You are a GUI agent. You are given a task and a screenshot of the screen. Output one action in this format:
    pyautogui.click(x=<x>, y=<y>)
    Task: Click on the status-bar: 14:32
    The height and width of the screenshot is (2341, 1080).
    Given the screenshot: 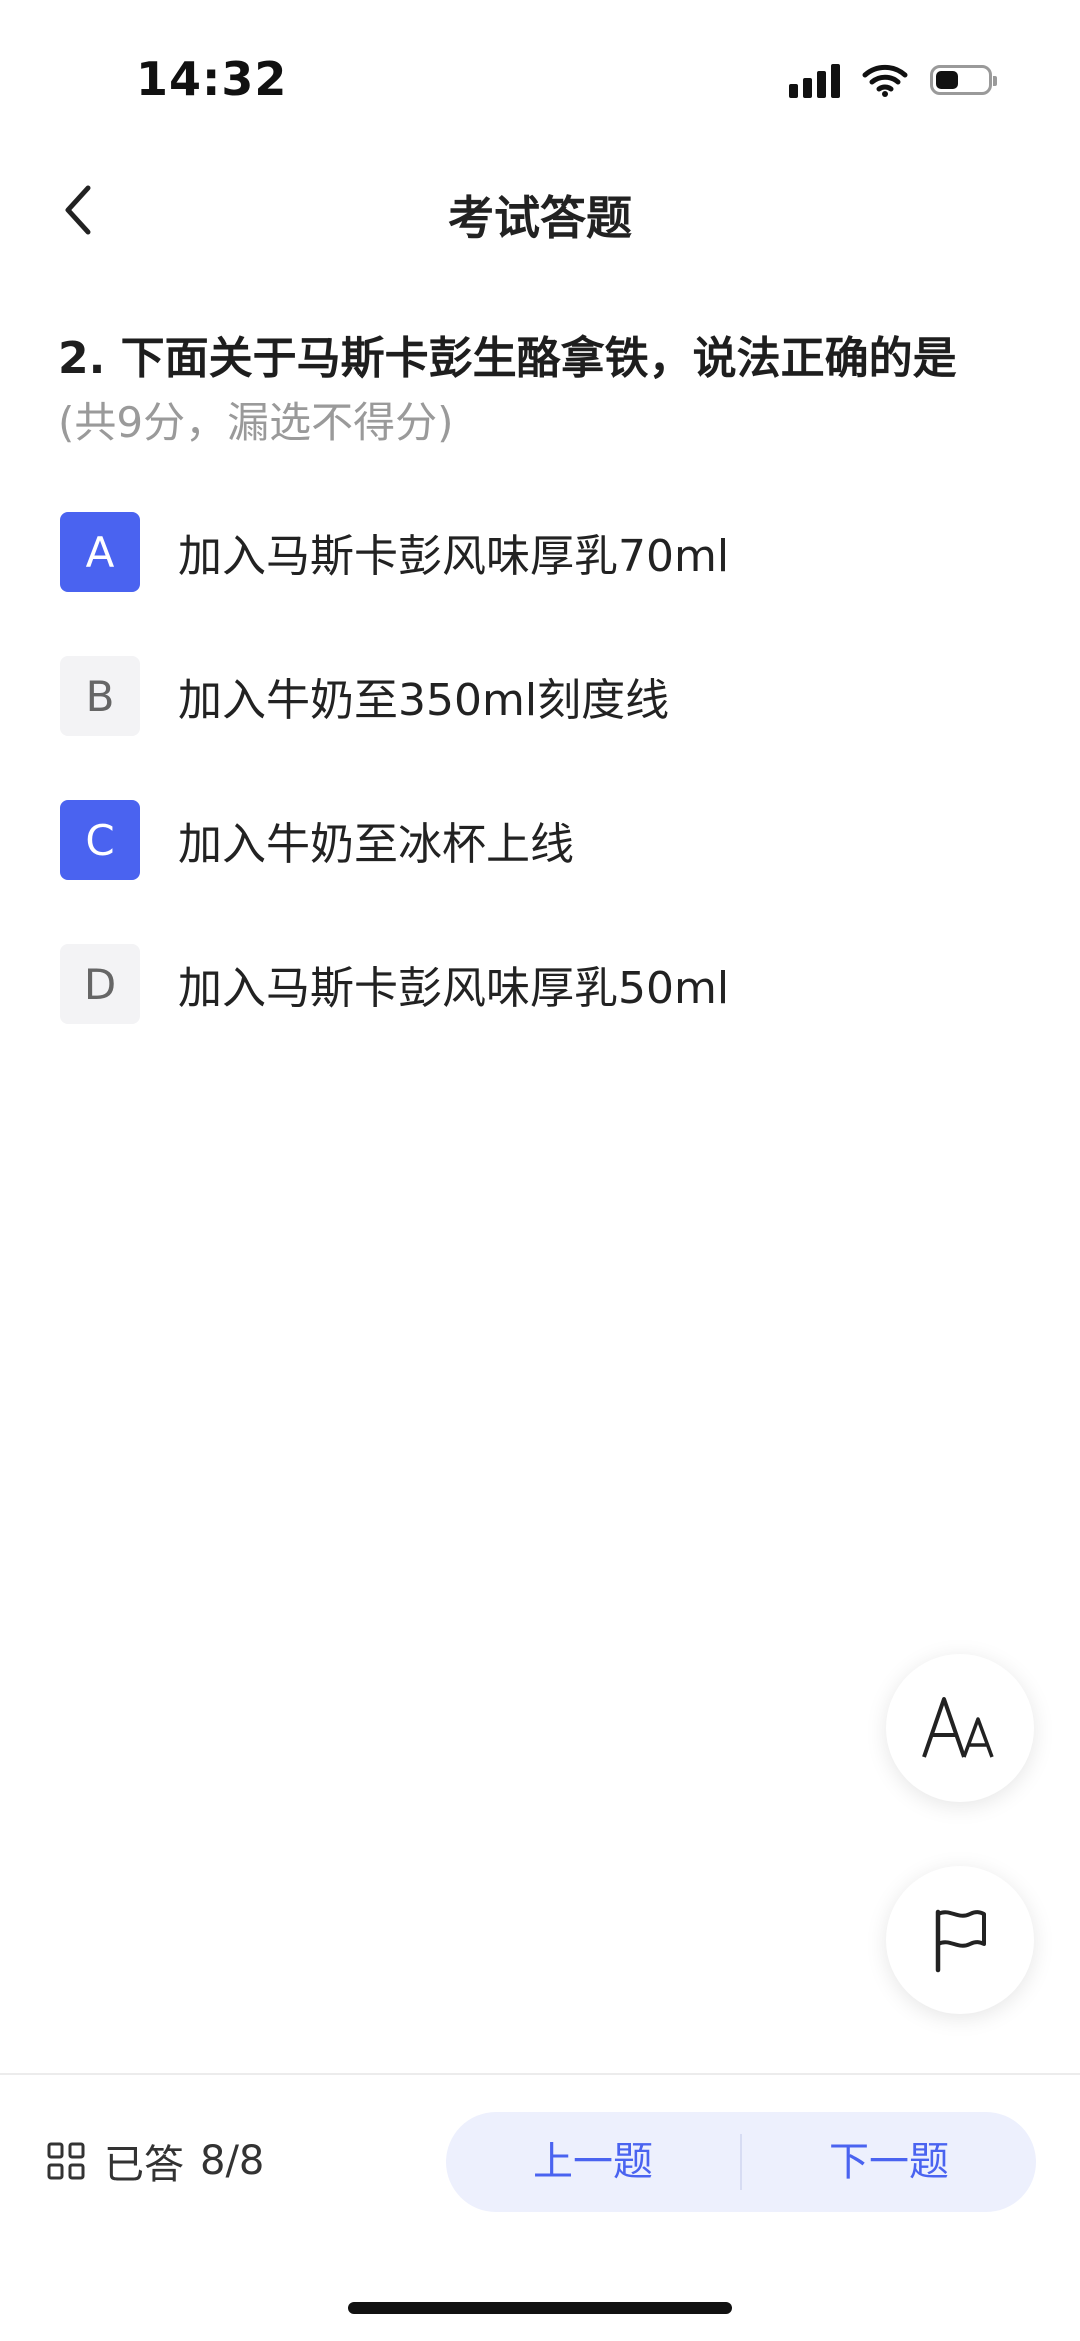 What is the action you would take?
    pyautogui.click(x=540, y=75)
    